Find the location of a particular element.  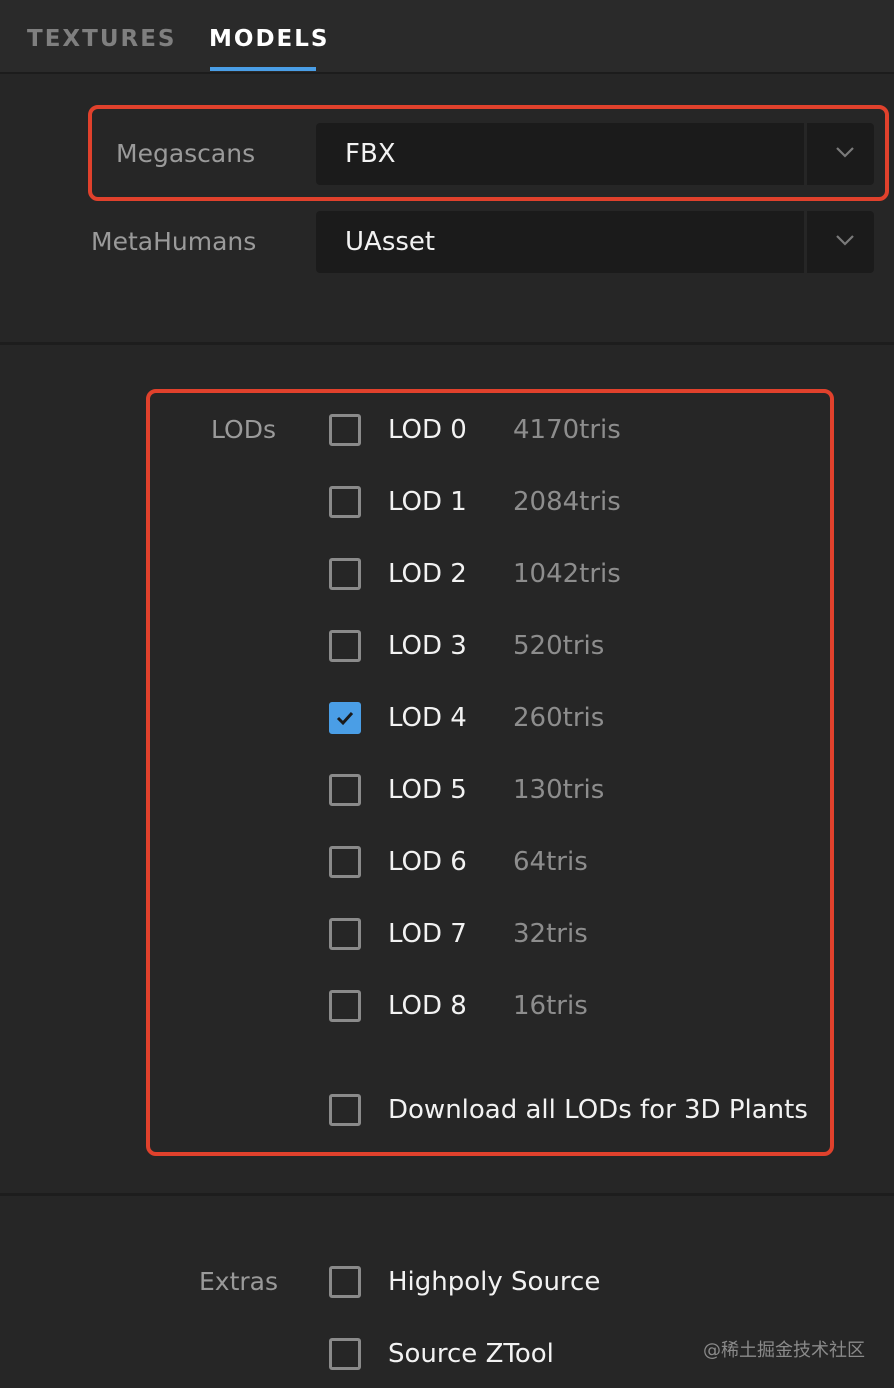

lod-8-tris: 16tris is located at coordinates (550, 1006).